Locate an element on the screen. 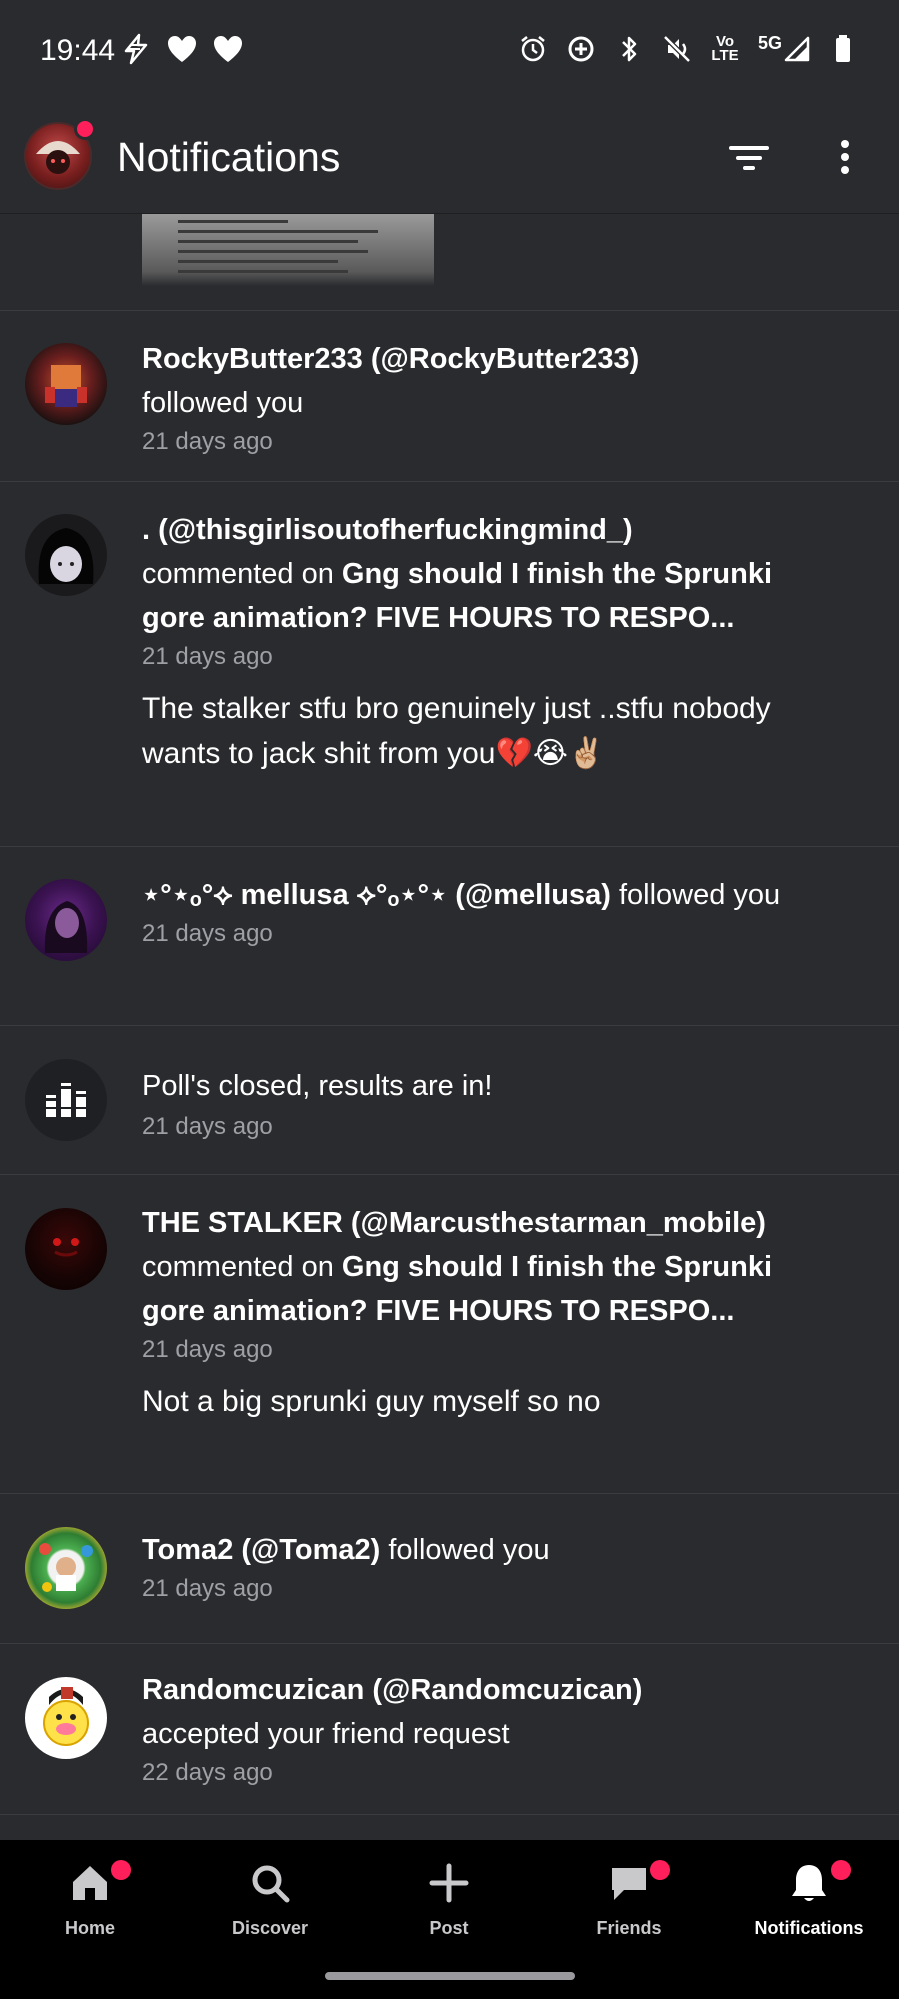 This screenshot has width=899, height=1999. status-right-icons: Vo LTE 5G is located at coordinates (688, 49).